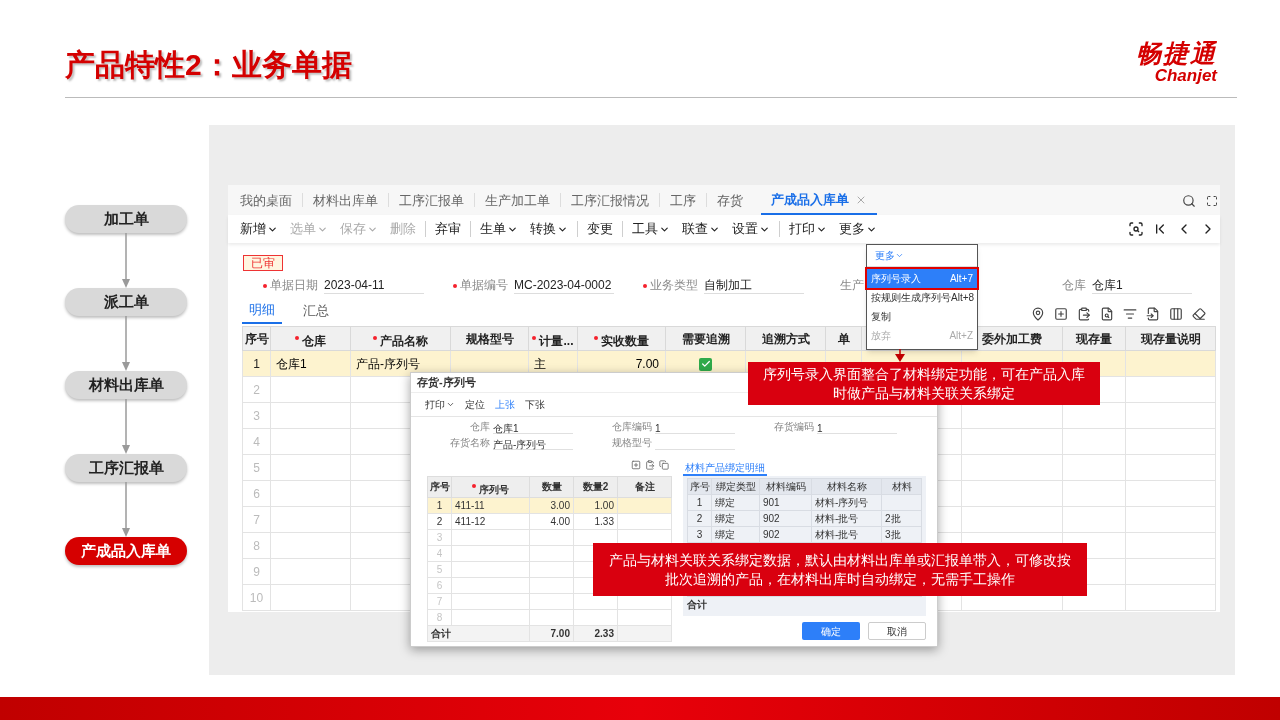 This screenshot has height=720, width=1280. I want to click on row-number: 1, so click(256, 363).